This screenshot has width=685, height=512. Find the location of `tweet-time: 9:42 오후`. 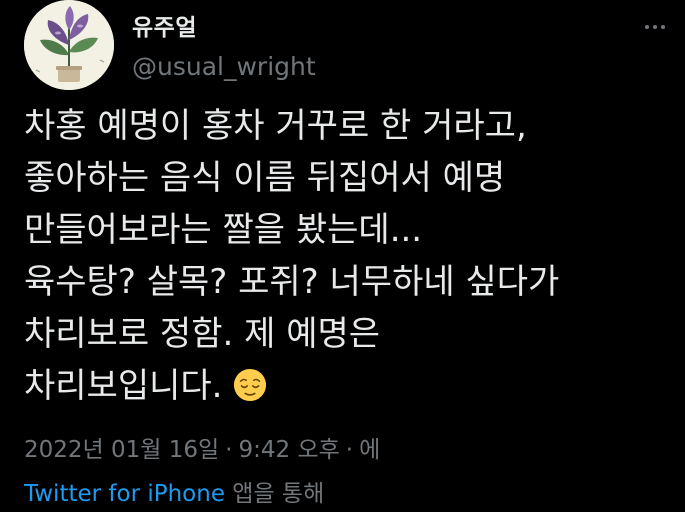

tweet-time: 9:42 오후 is located at coordinates (289, 450).